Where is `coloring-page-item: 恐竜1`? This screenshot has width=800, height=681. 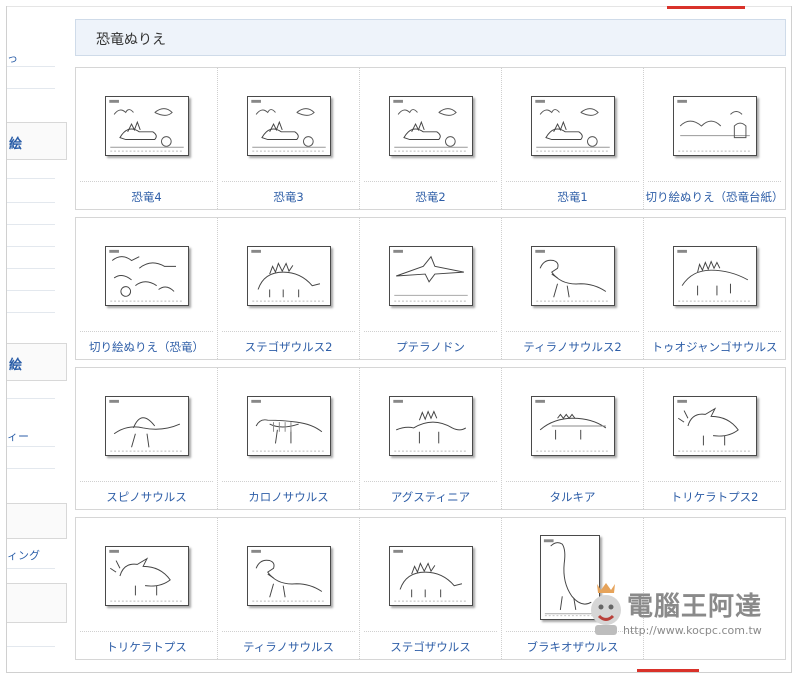 coloring-page-item: 恐竜1 is located at coordinates (573, 138).